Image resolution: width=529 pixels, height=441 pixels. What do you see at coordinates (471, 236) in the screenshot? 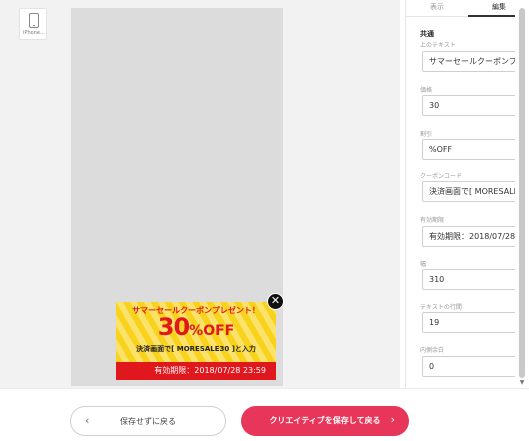
I see `expiry-input: 有効期限：2018/07/28` at bounding box center [471, 236].